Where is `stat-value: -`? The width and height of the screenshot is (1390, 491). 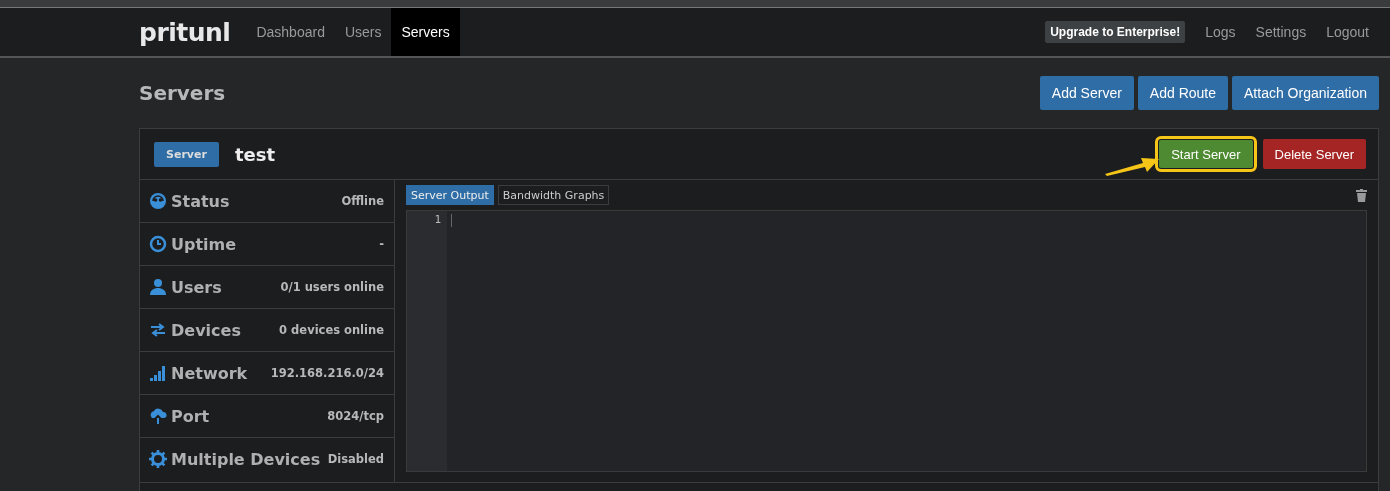 stat-value: - is located at coordinates (381, 244).